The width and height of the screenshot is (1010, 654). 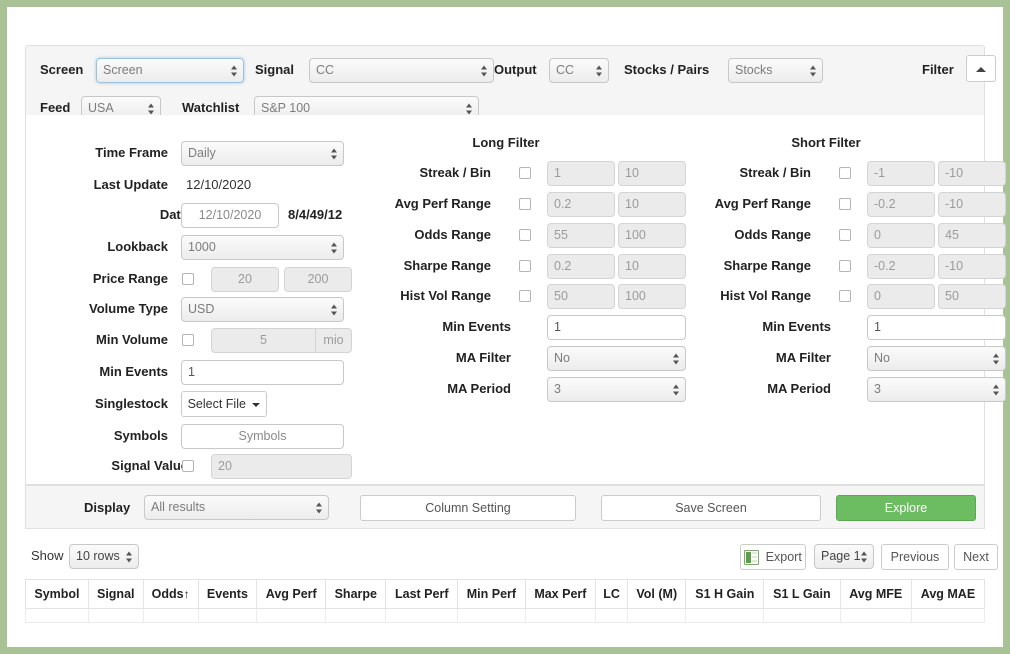 What do you see at coordinates (972, 266) in the screenshot?
I see `short-sharpe-max: -10` at bounding box center [972, 266].